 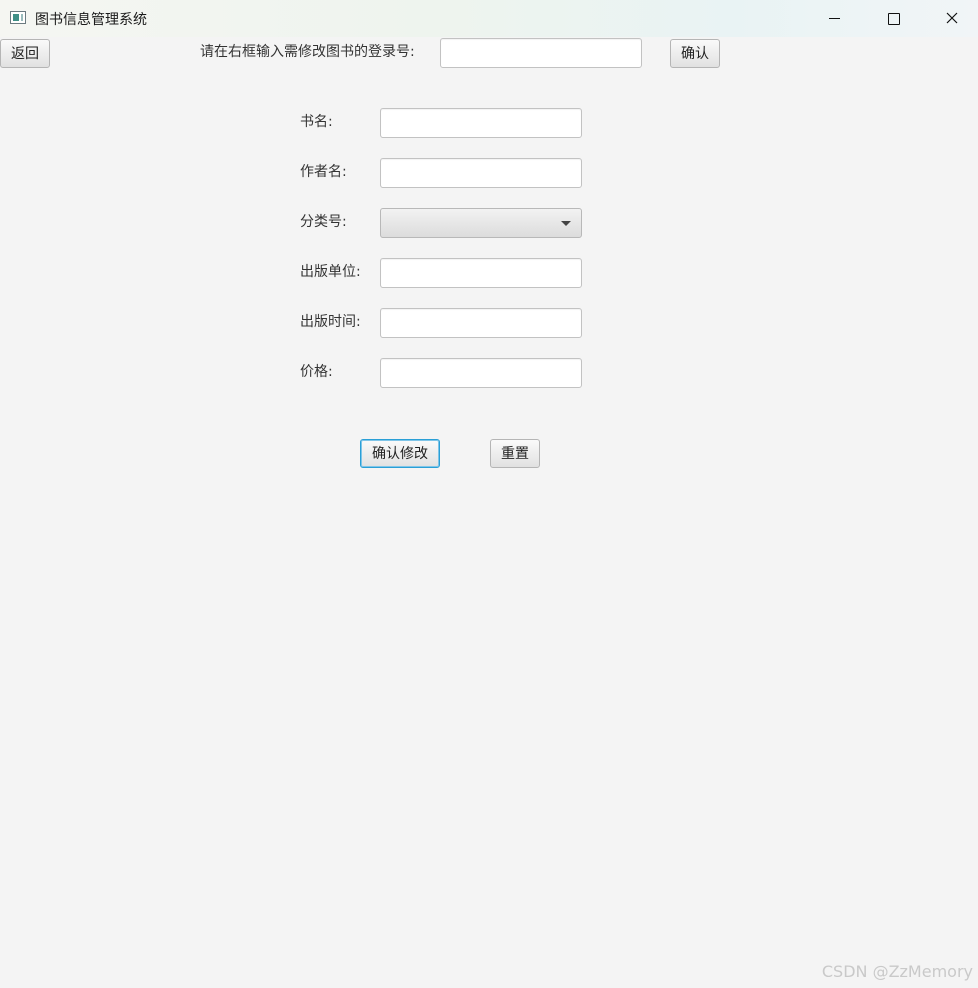 What do you see at coordinates (489, 18) in the screenshot?
I see `title-bar: 图书信息管理系统` at bounding box center [489, 18].